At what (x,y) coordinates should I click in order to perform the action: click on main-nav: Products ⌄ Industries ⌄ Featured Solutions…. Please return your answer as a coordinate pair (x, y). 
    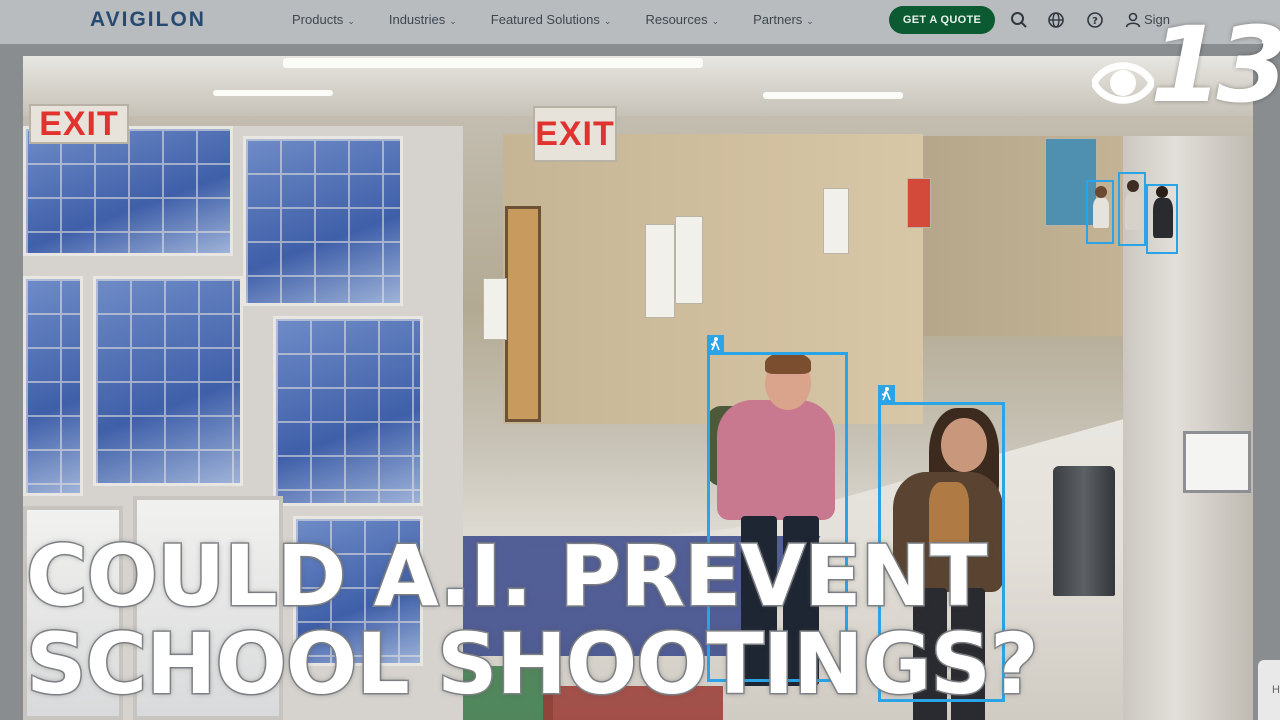
    Looking at the image, I should click on (553, 19).